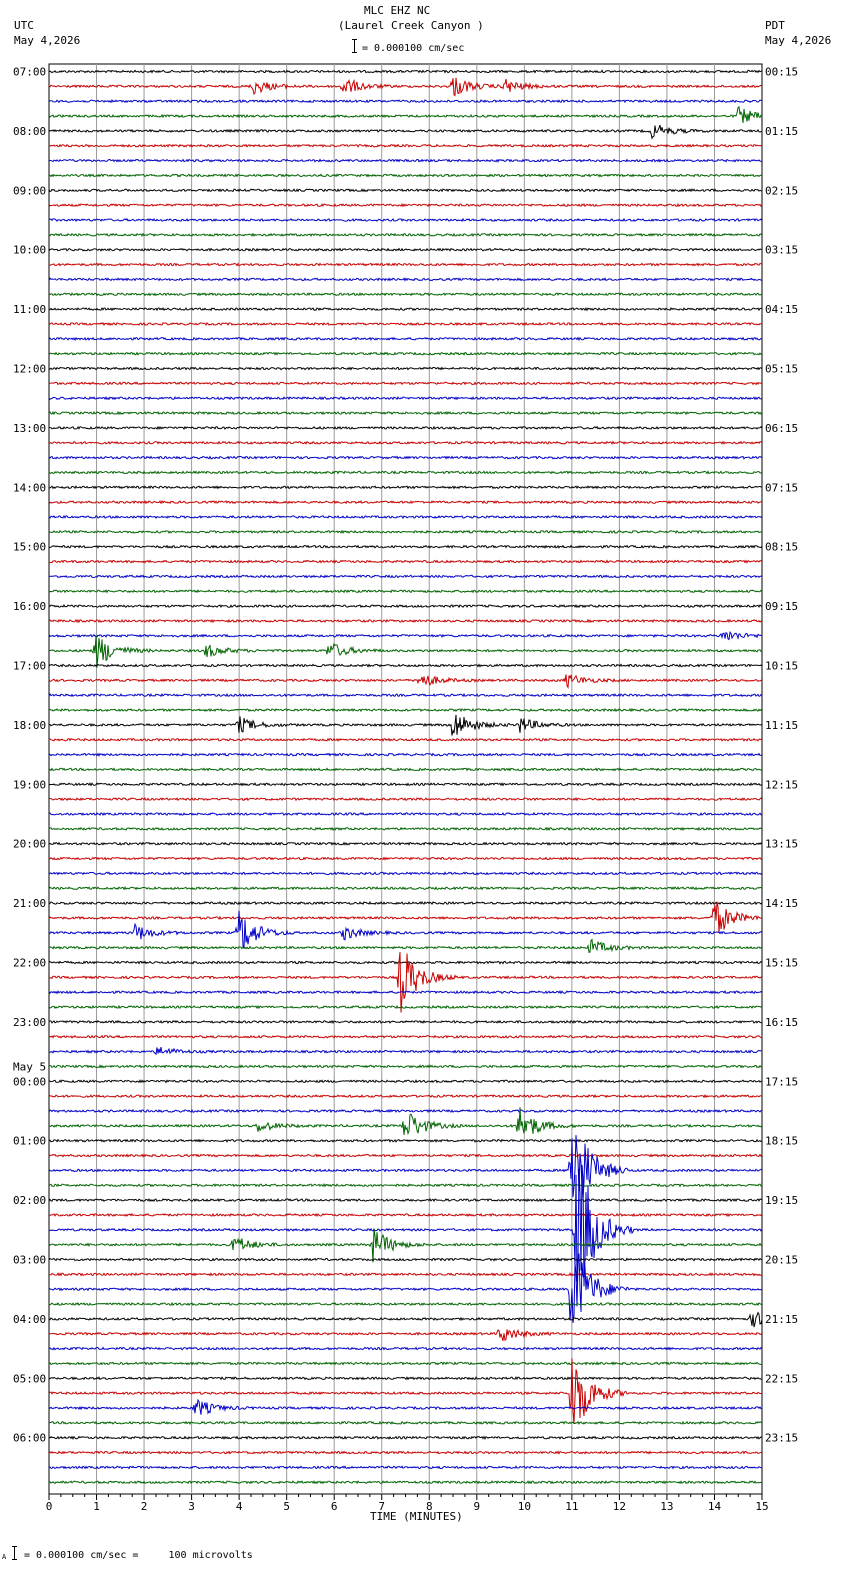  What do you see at coordinates (29, 1378) in the screenshot?
I see `utc-hour-label: 05:00` at bounding box center [29, 1378].